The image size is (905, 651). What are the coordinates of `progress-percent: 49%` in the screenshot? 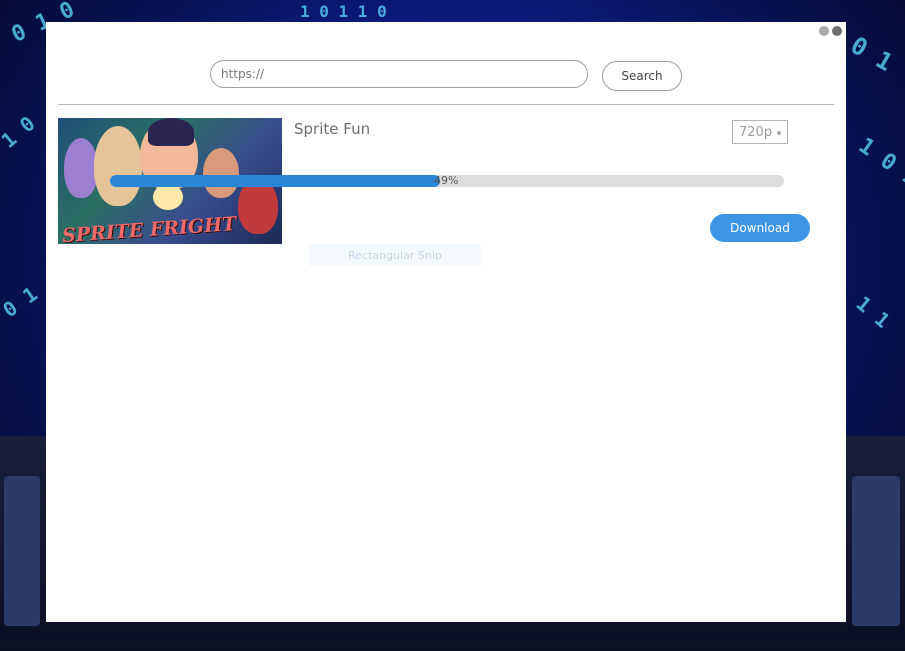 It's located at (446, 180).